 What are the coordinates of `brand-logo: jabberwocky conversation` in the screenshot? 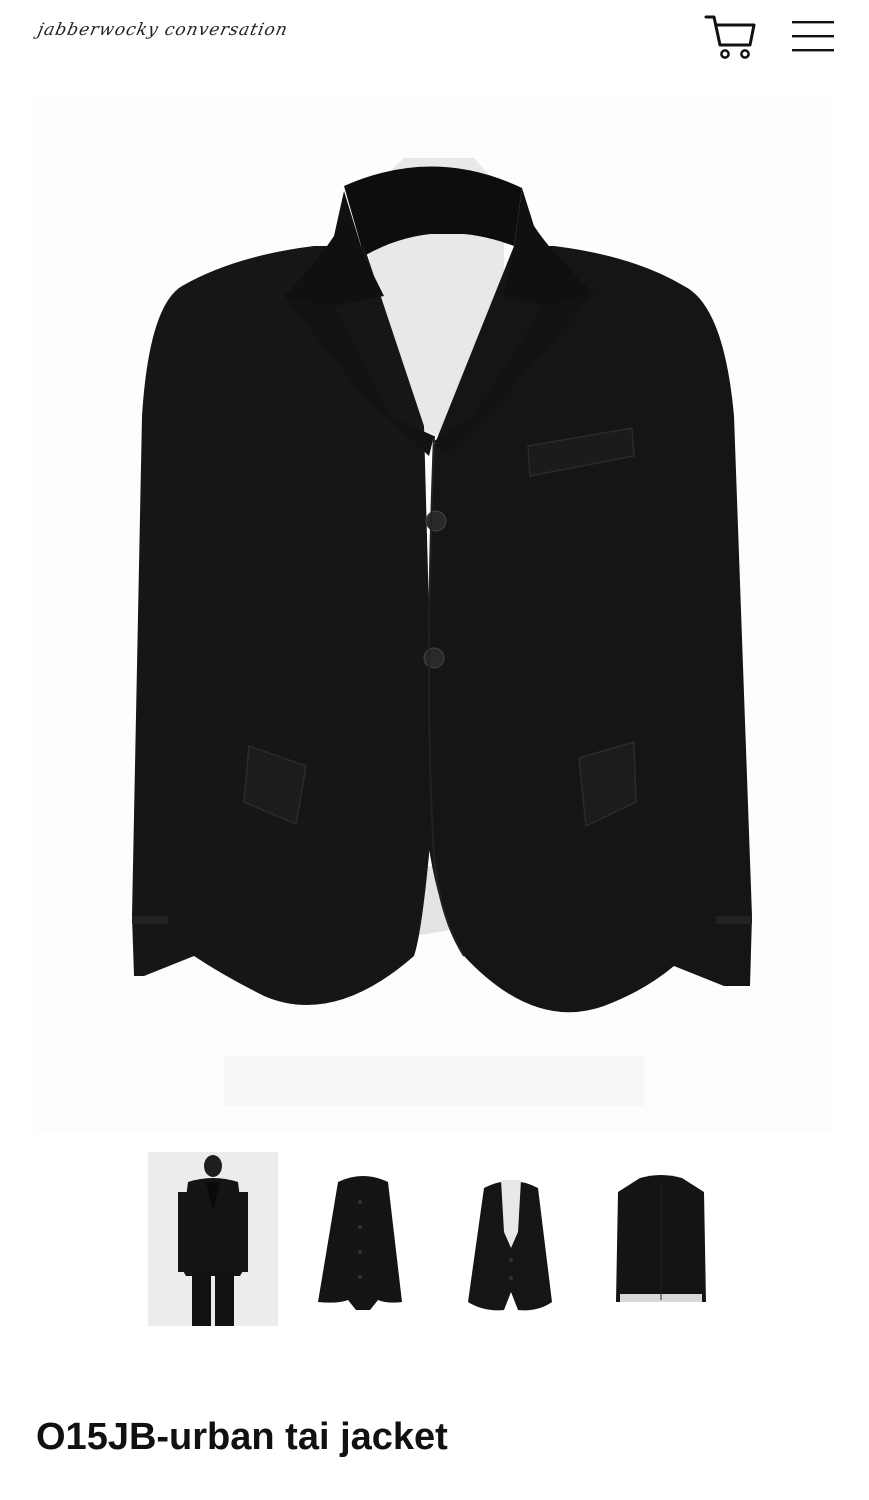 It's located at (163, 30).